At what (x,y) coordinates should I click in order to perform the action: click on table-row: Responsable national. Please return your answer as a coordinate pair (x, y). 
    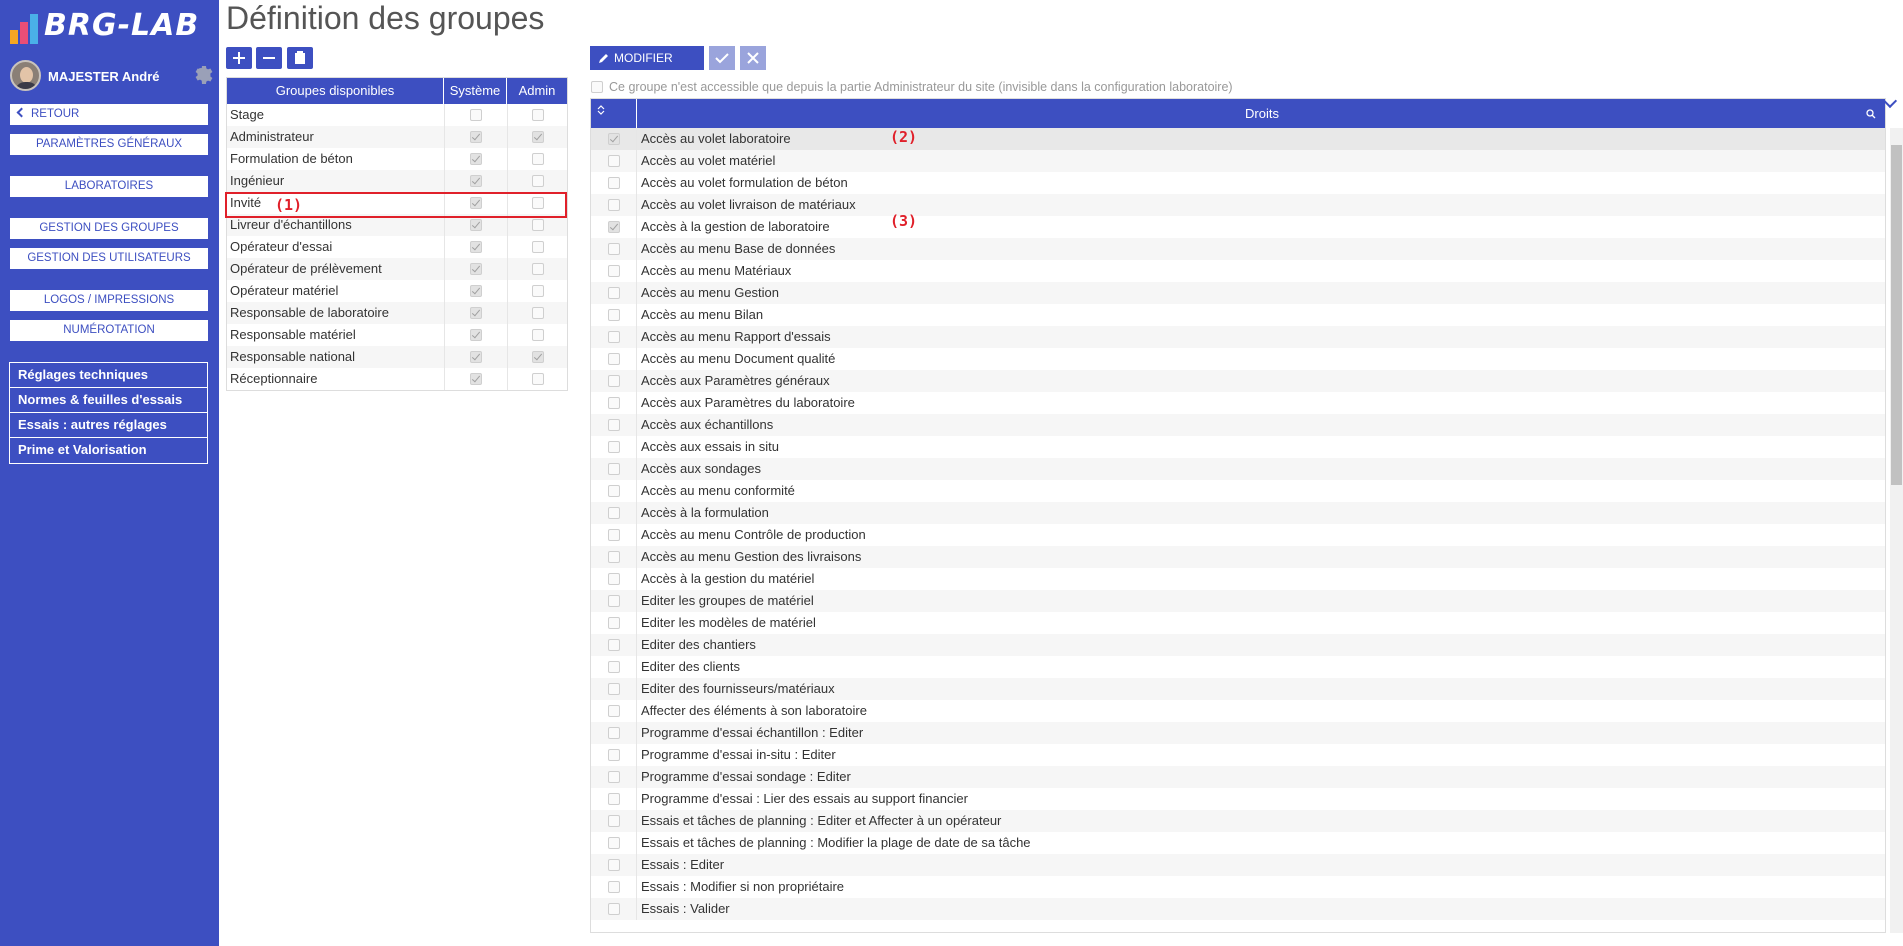
    Looking at the image, I should click on (397, 357).